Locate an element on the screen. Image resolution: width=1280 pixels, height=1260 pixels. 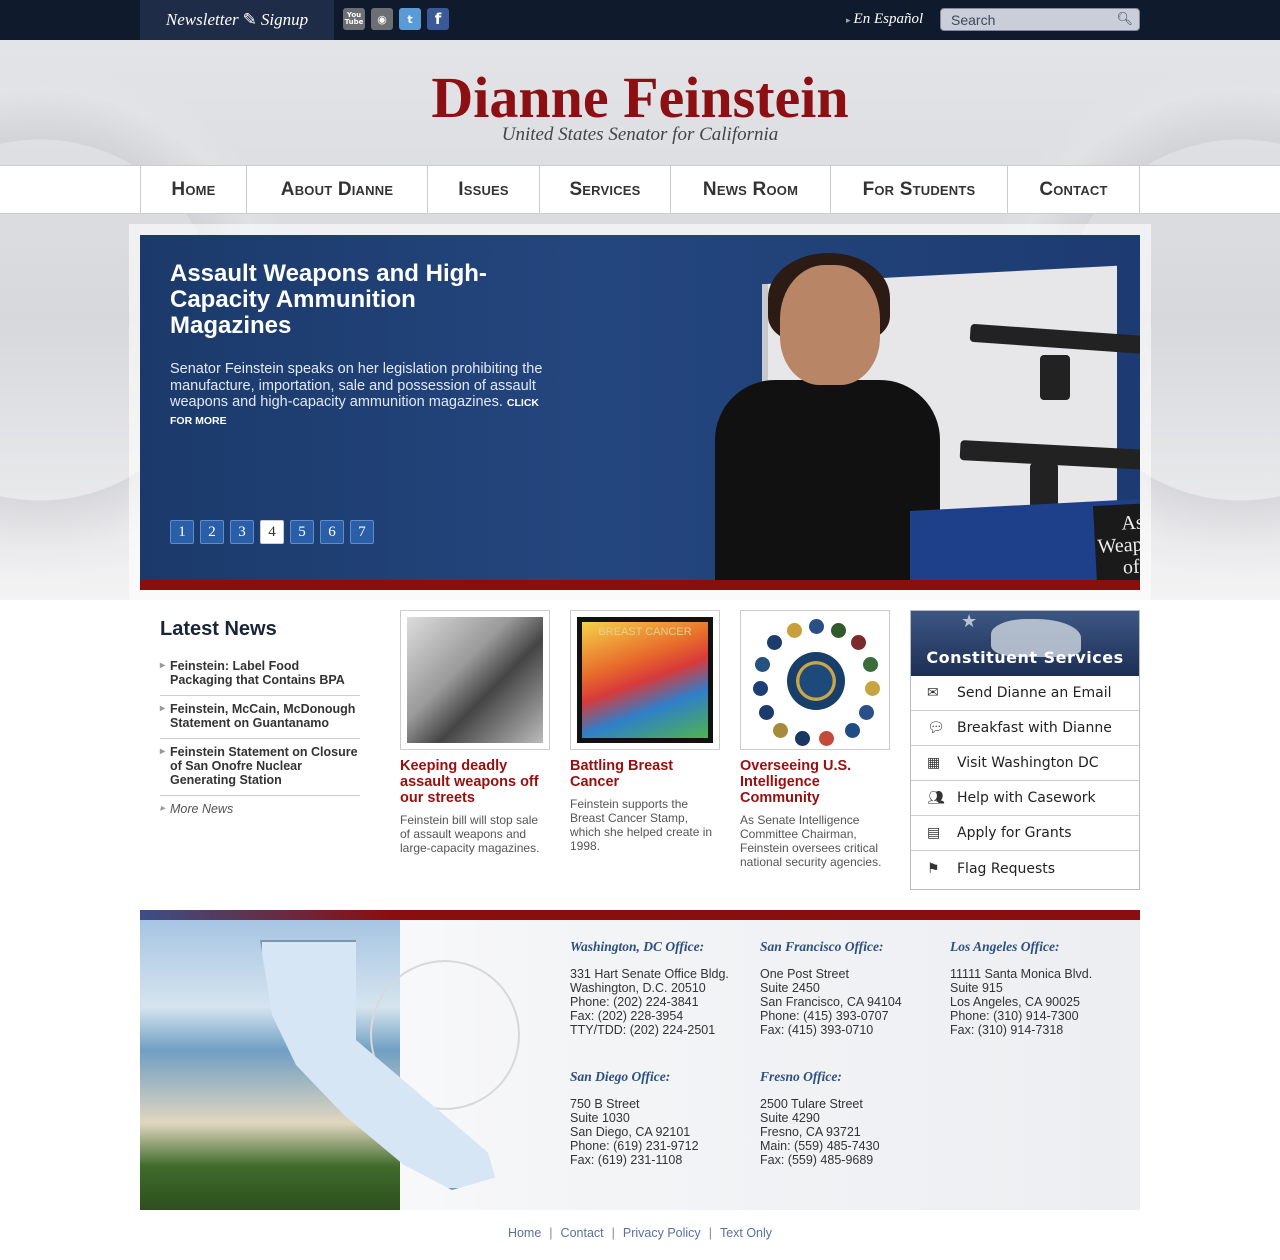
site-title: Dianne Feinstein is located at coordinates (640, 97).